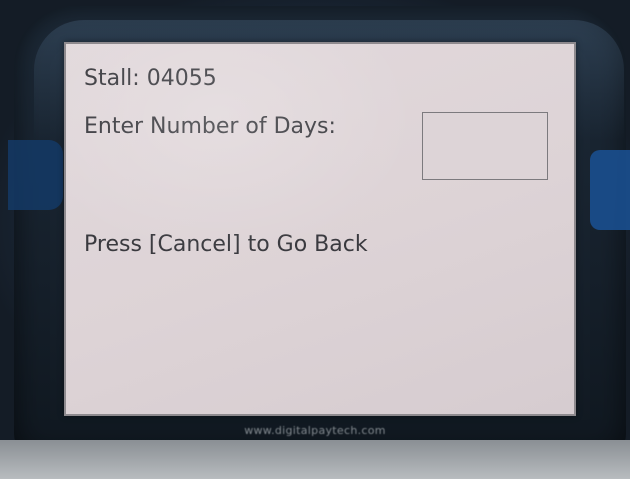 The width and height of the screenshot is (630, 479). Describe the element at coordinates (150, 78) in the screenshot. I see `stall-label: Stall: 04055` at that location.